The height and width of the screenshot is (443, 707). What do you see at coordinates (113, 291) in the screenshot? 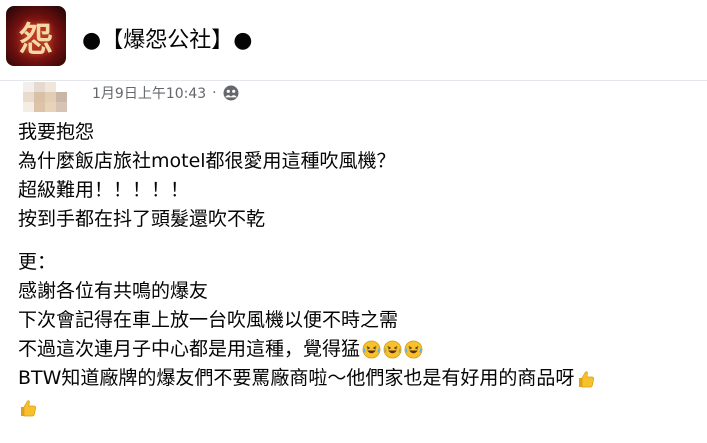
I see `post-line: 感謝各位有共鳴的爆友` at bounding box center [113, 291].